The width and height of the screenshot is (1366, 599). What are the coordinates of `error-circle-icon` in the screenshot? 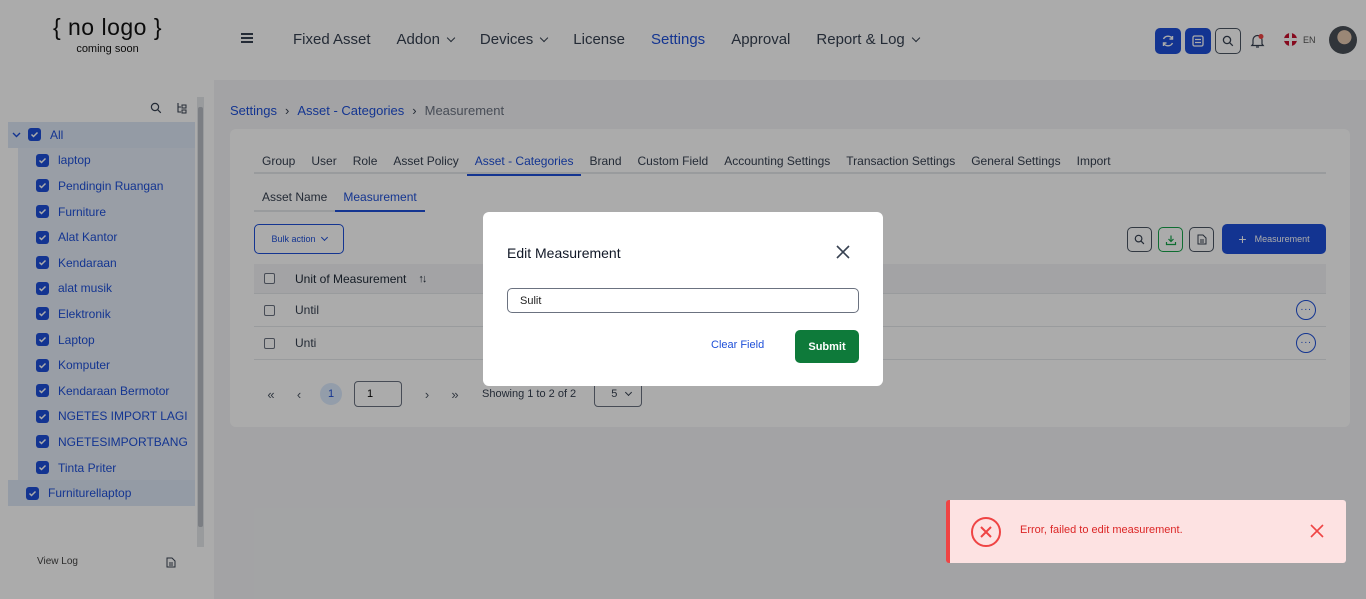 It's located at (986, 534).